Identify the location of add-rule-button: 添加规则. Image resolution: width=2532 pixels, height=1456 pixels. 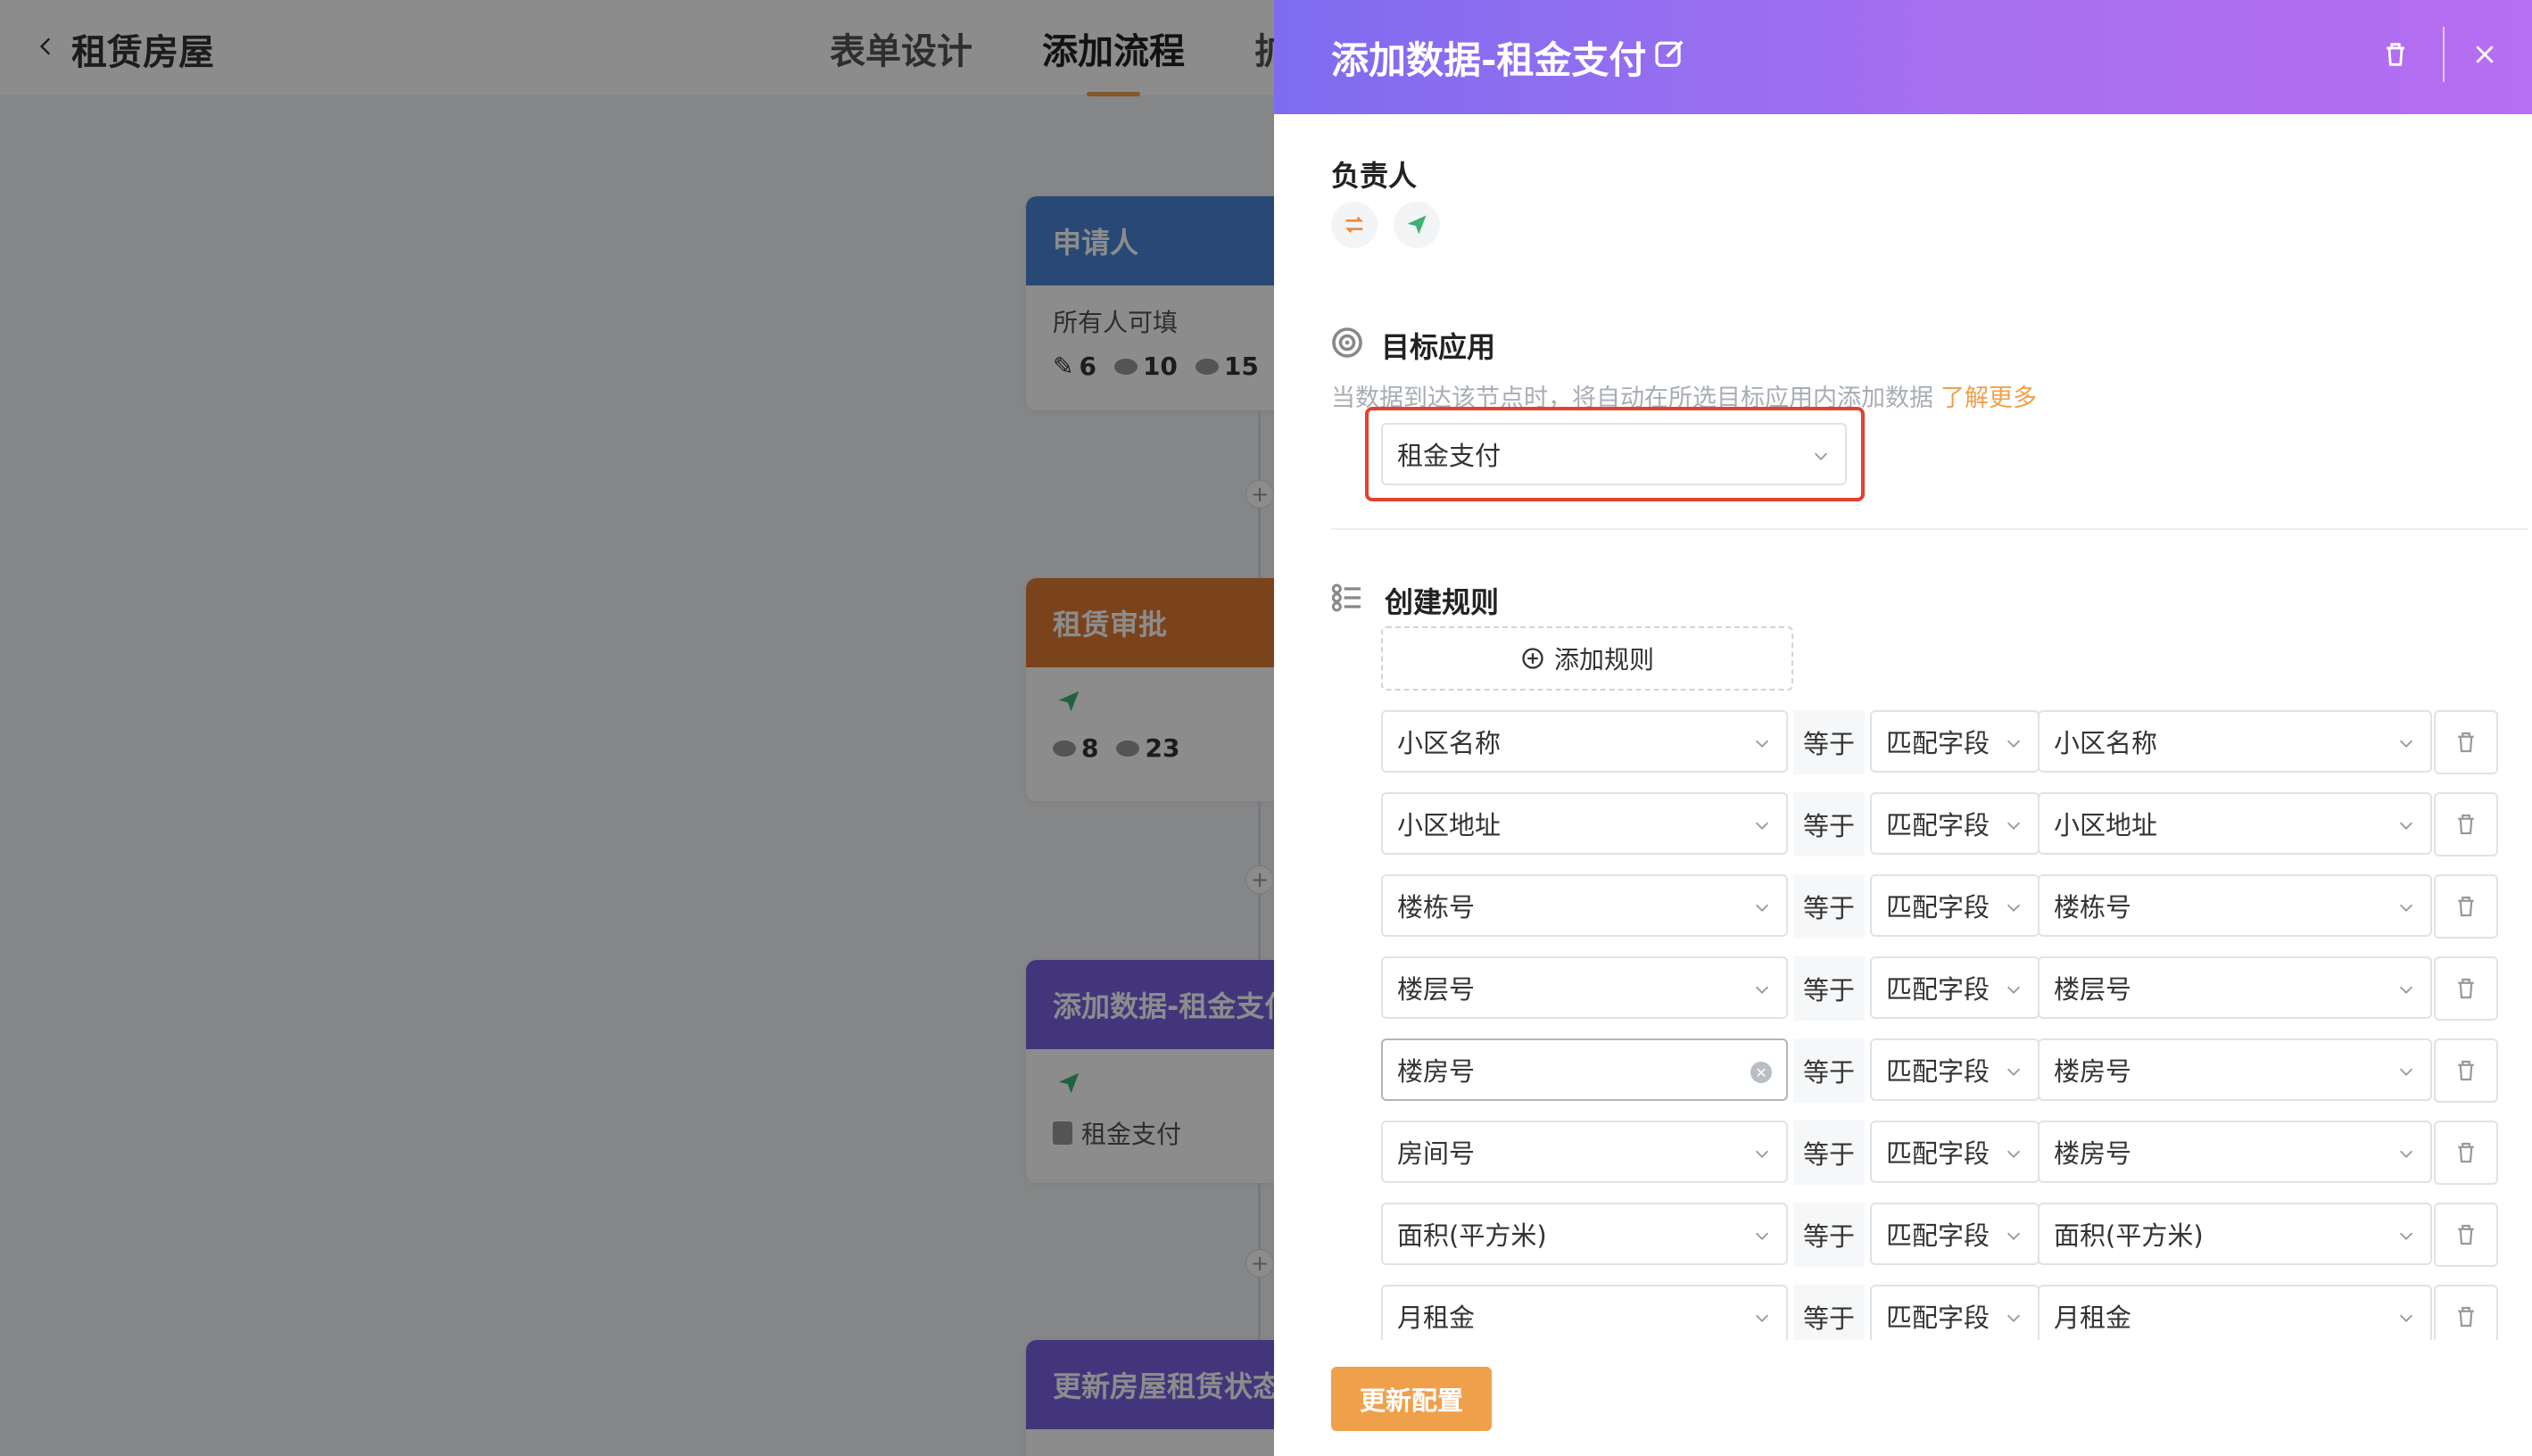
(1587, 659).